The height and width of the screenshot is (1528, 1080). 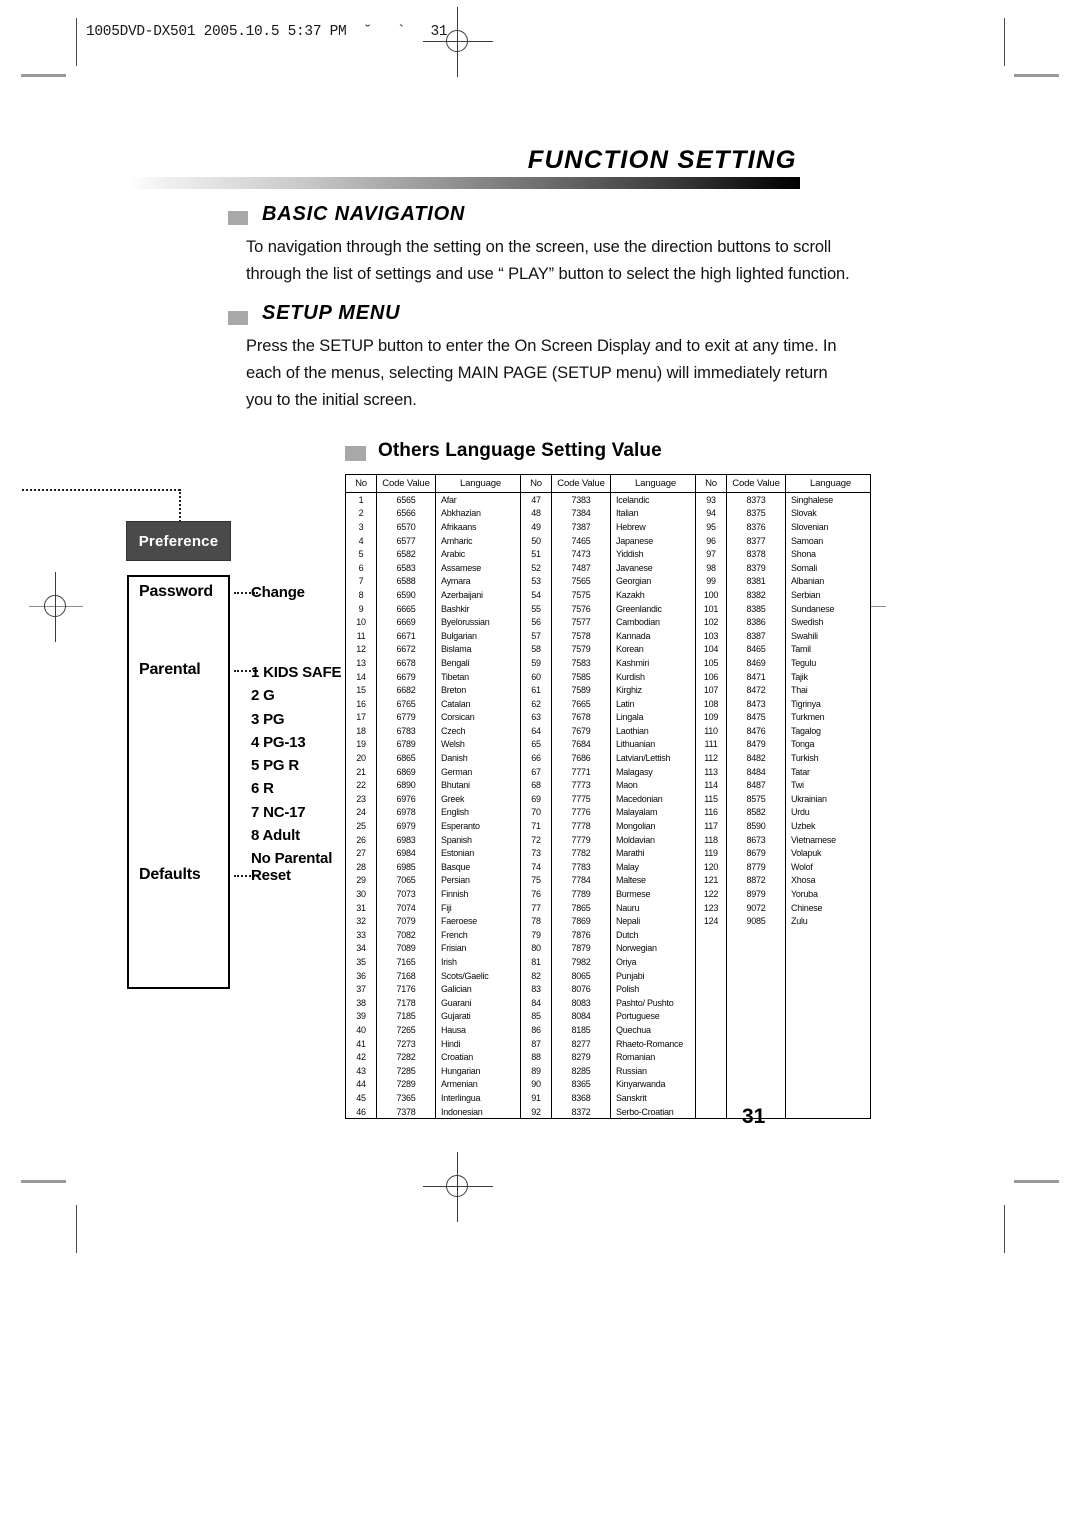 I want to click on cell-no: 69, so click(x=536, y=799).